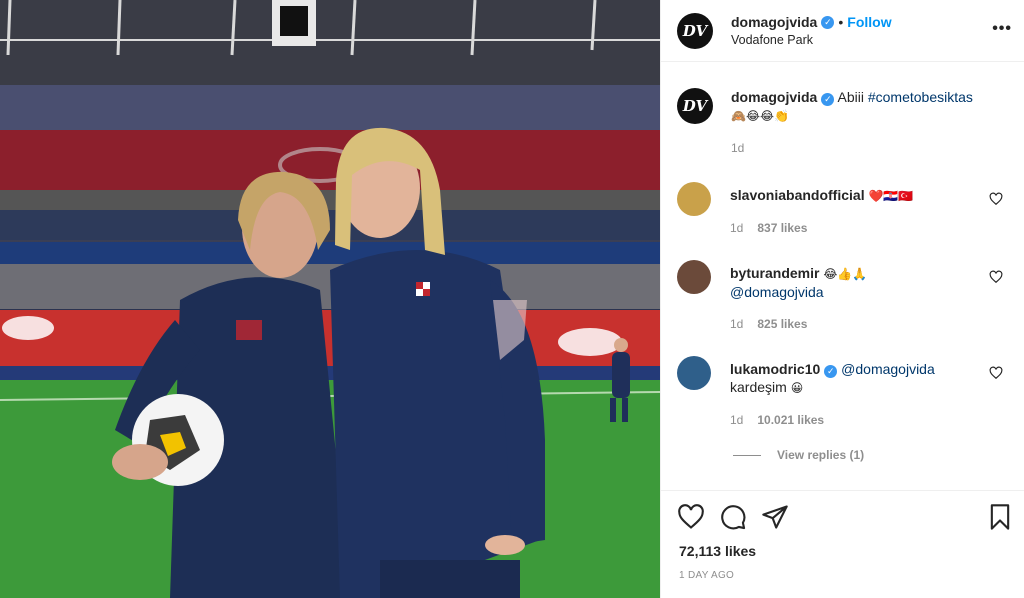 The image size is (1024, 598). What do you see at coordinates (1002, 29) in the screenshot?
I see `more-options-icon: •••` at bounding box center [1002, 29].